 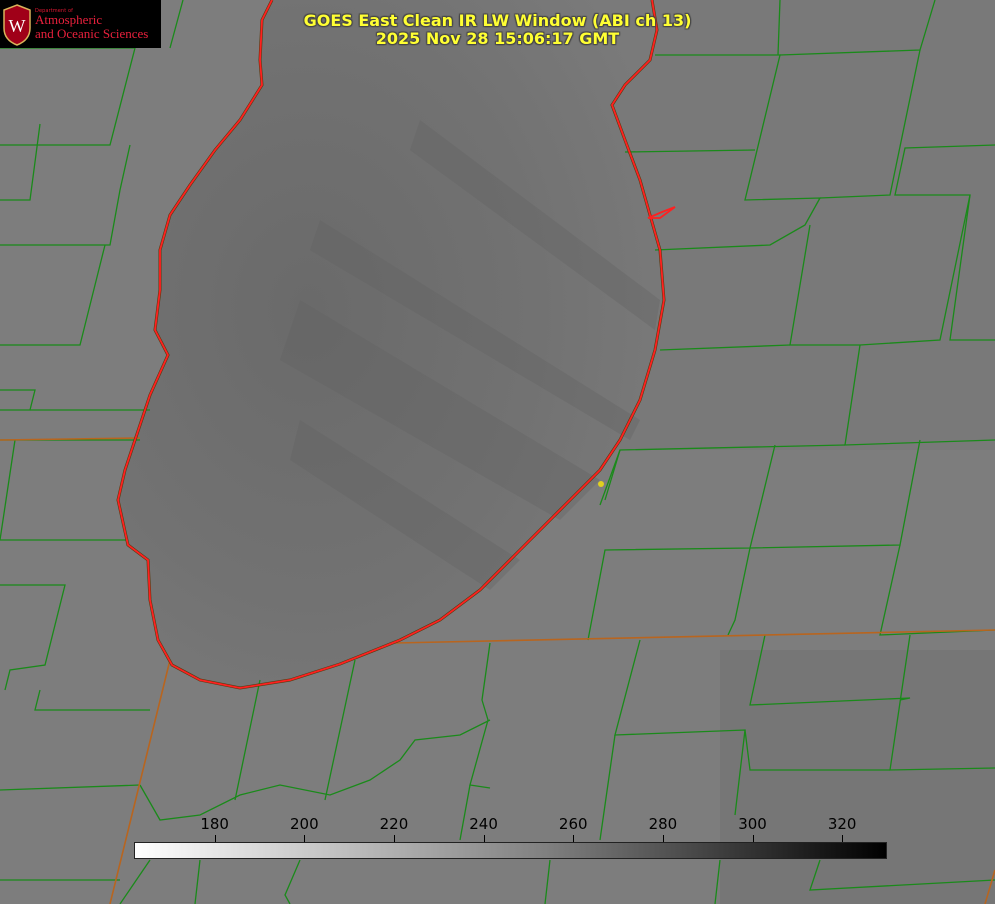 I want to click on colorbar-tick-label: 320, so click(x=842, y=824).